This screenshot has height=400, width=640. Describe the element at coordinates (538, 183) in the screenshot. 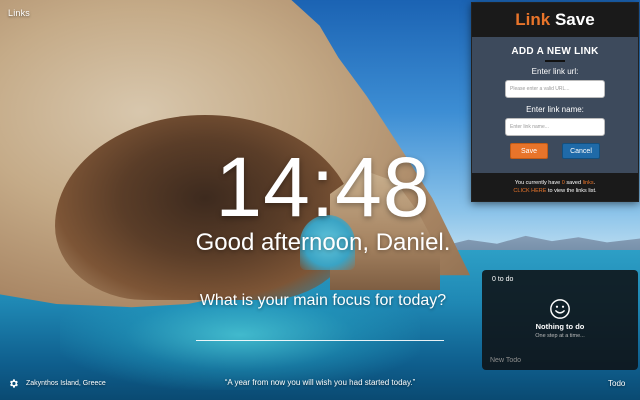

I see `footer-prefix: You currently have` at that location.